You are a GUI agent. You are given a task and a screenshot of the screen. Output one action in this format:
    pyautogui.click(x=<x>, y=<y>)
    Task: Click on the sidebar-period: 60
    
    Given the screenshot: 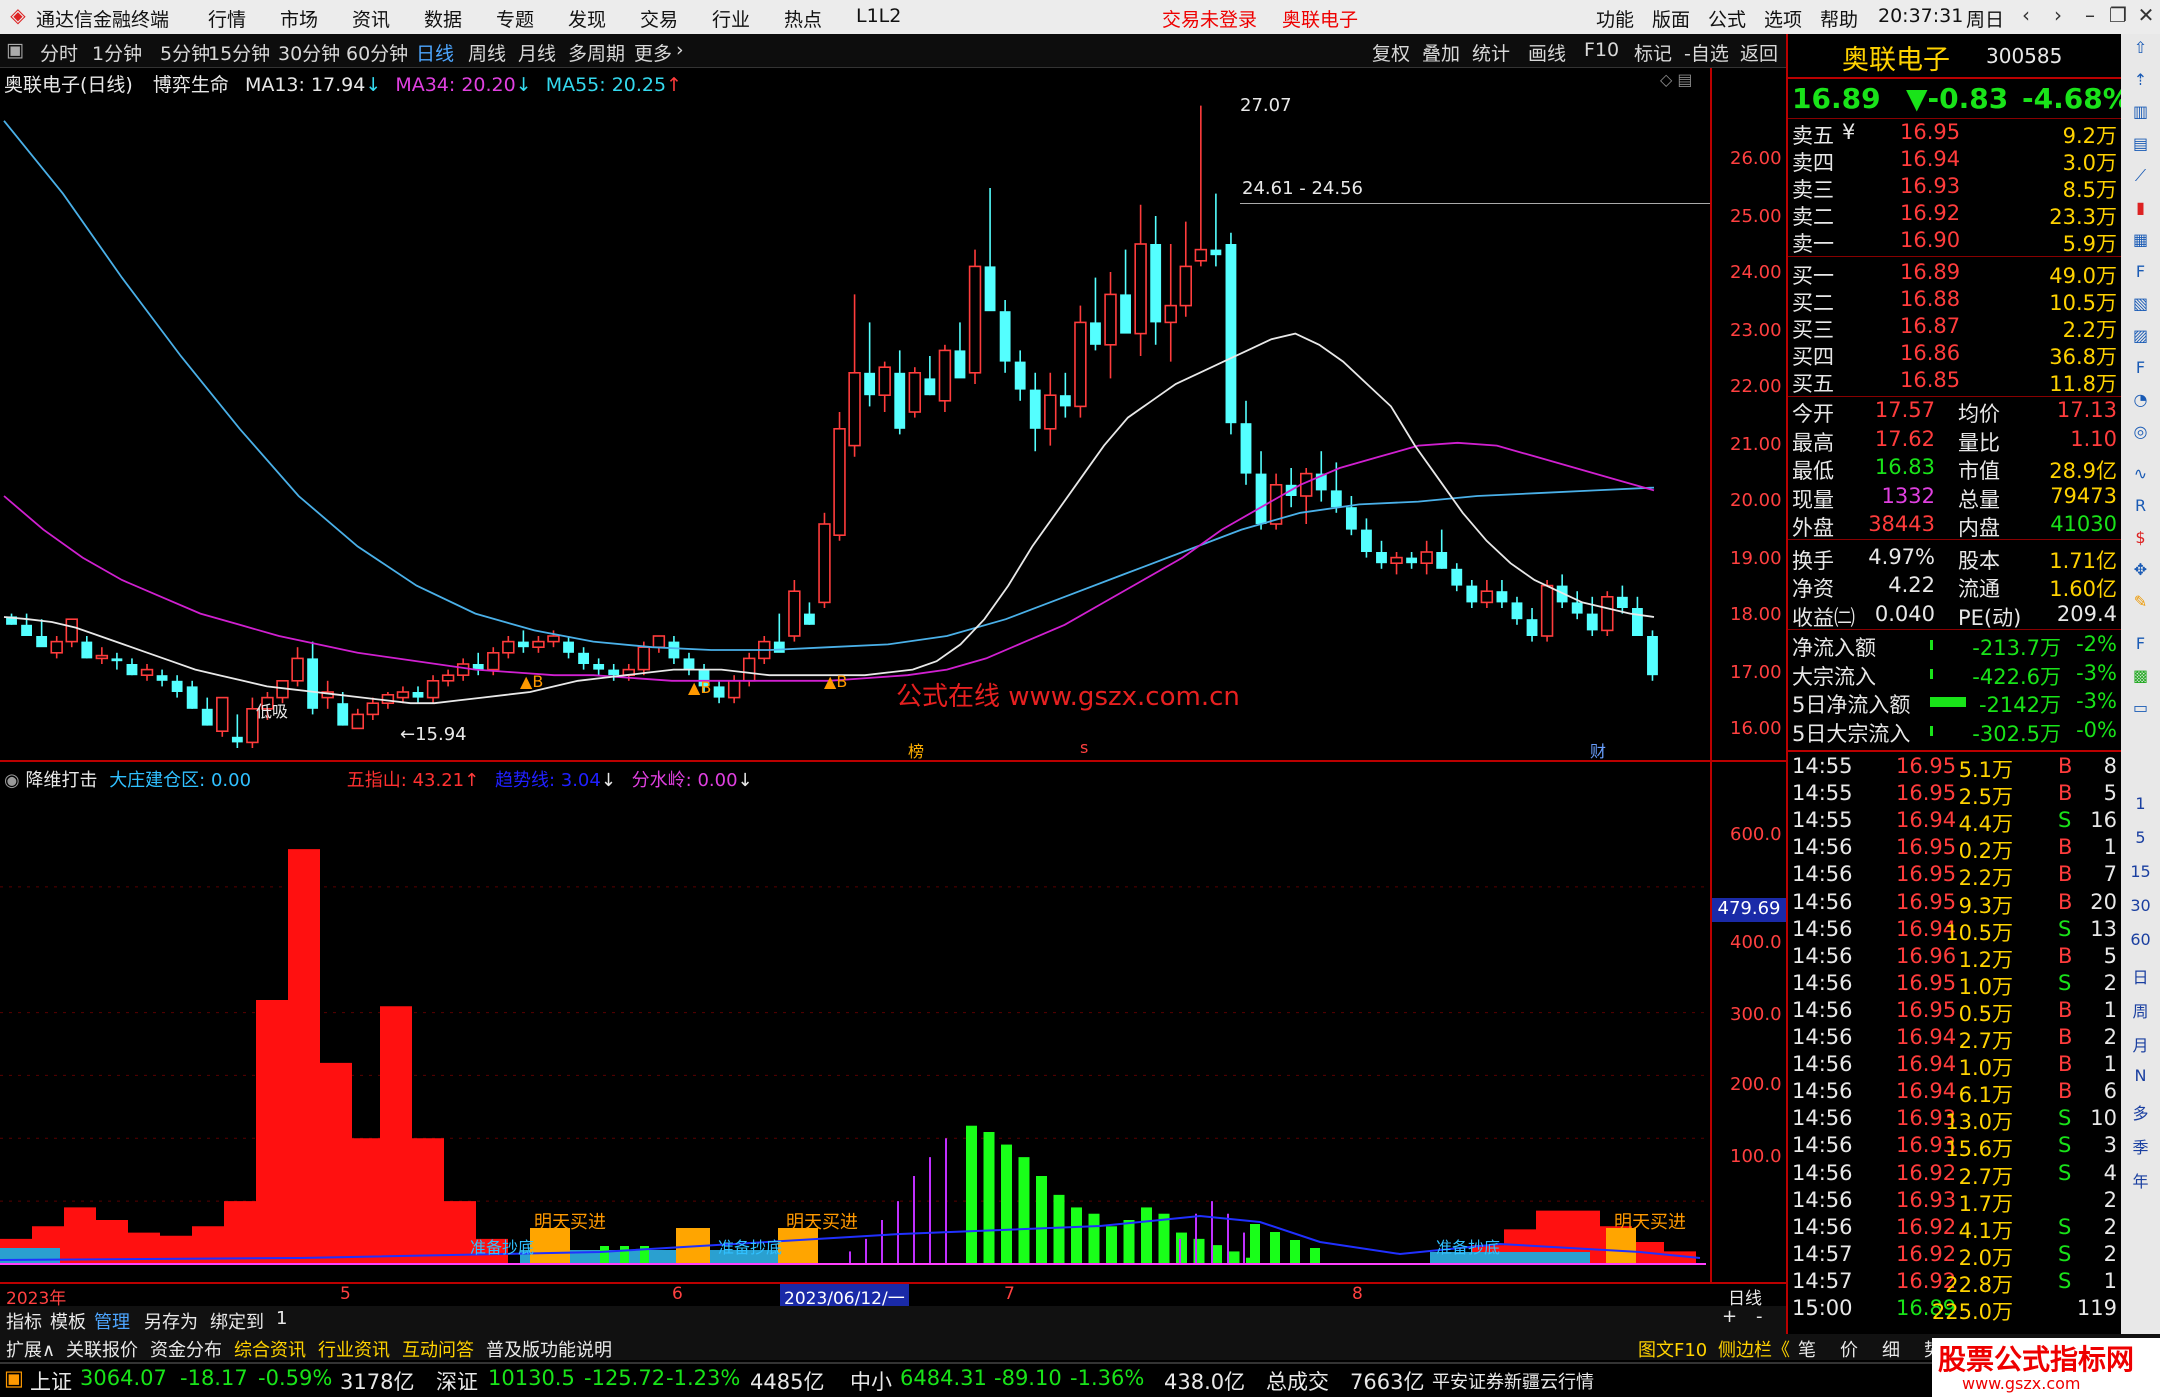 What is the action you would take?
    pyautogui.click(x=2140, y=944)
    